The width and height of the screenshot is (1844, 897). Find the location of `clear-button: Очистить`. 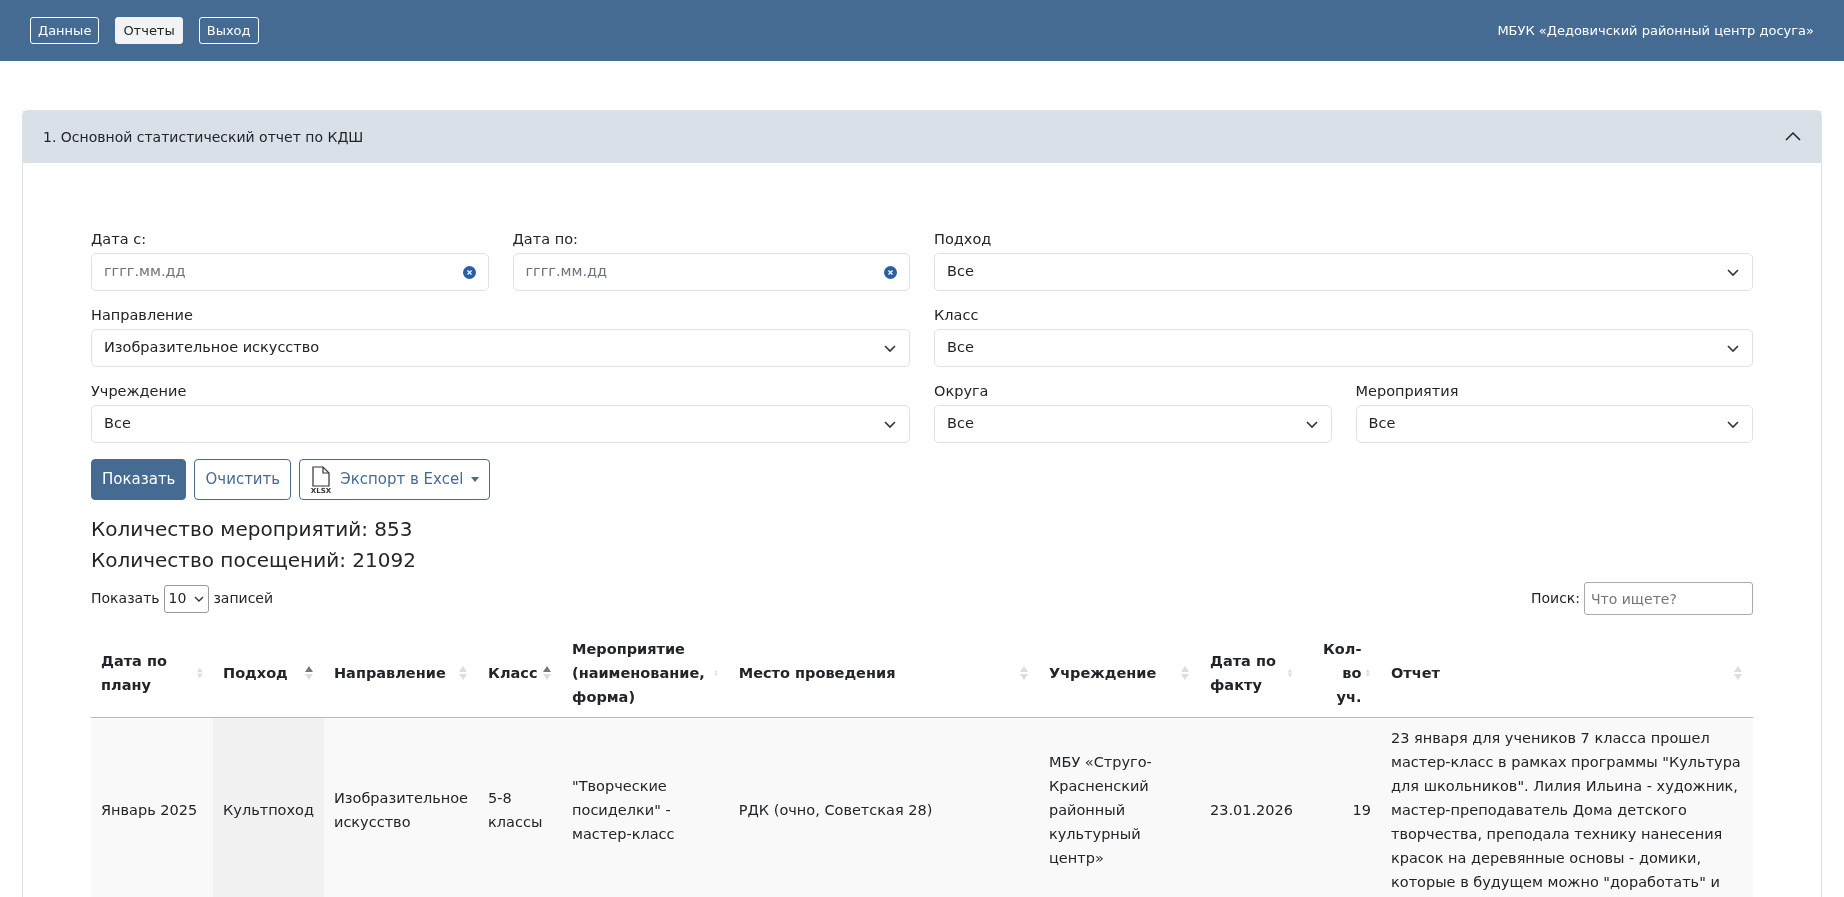

clear-button: Очистить is located at coordinates (243, 479).